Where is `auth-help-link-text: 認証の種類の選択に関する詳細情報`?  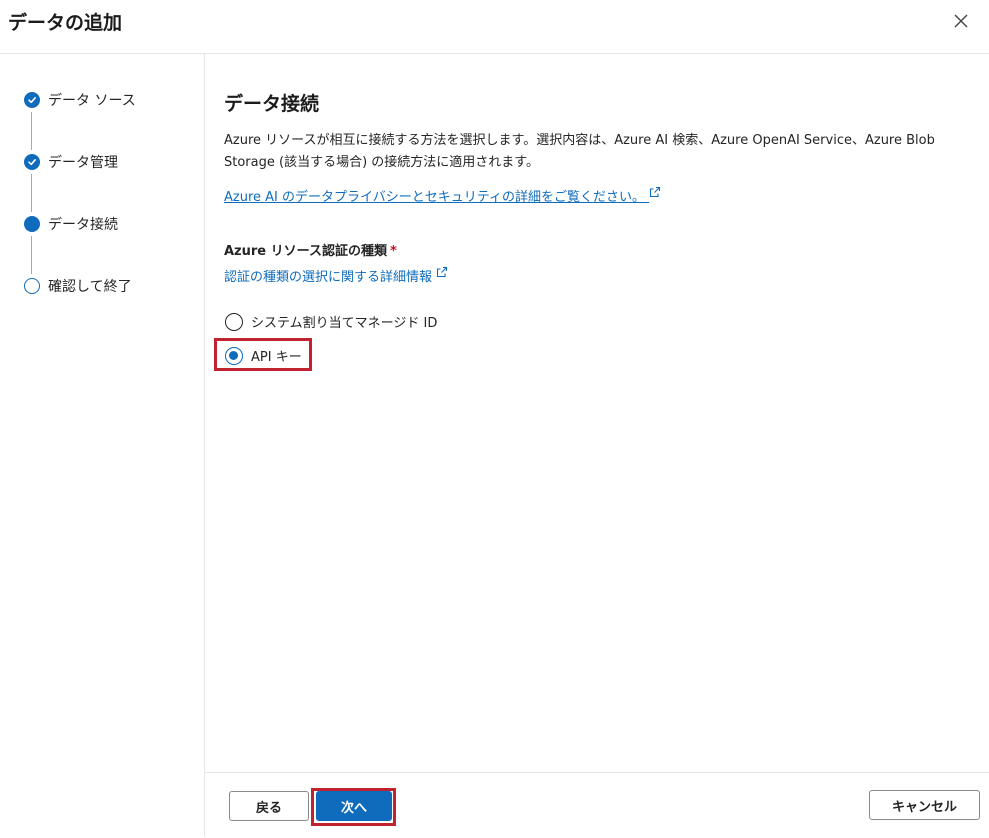 auth-help-link-text: 認証の種類の選択に関する詳細情報 is located at coordinates (328, 277).